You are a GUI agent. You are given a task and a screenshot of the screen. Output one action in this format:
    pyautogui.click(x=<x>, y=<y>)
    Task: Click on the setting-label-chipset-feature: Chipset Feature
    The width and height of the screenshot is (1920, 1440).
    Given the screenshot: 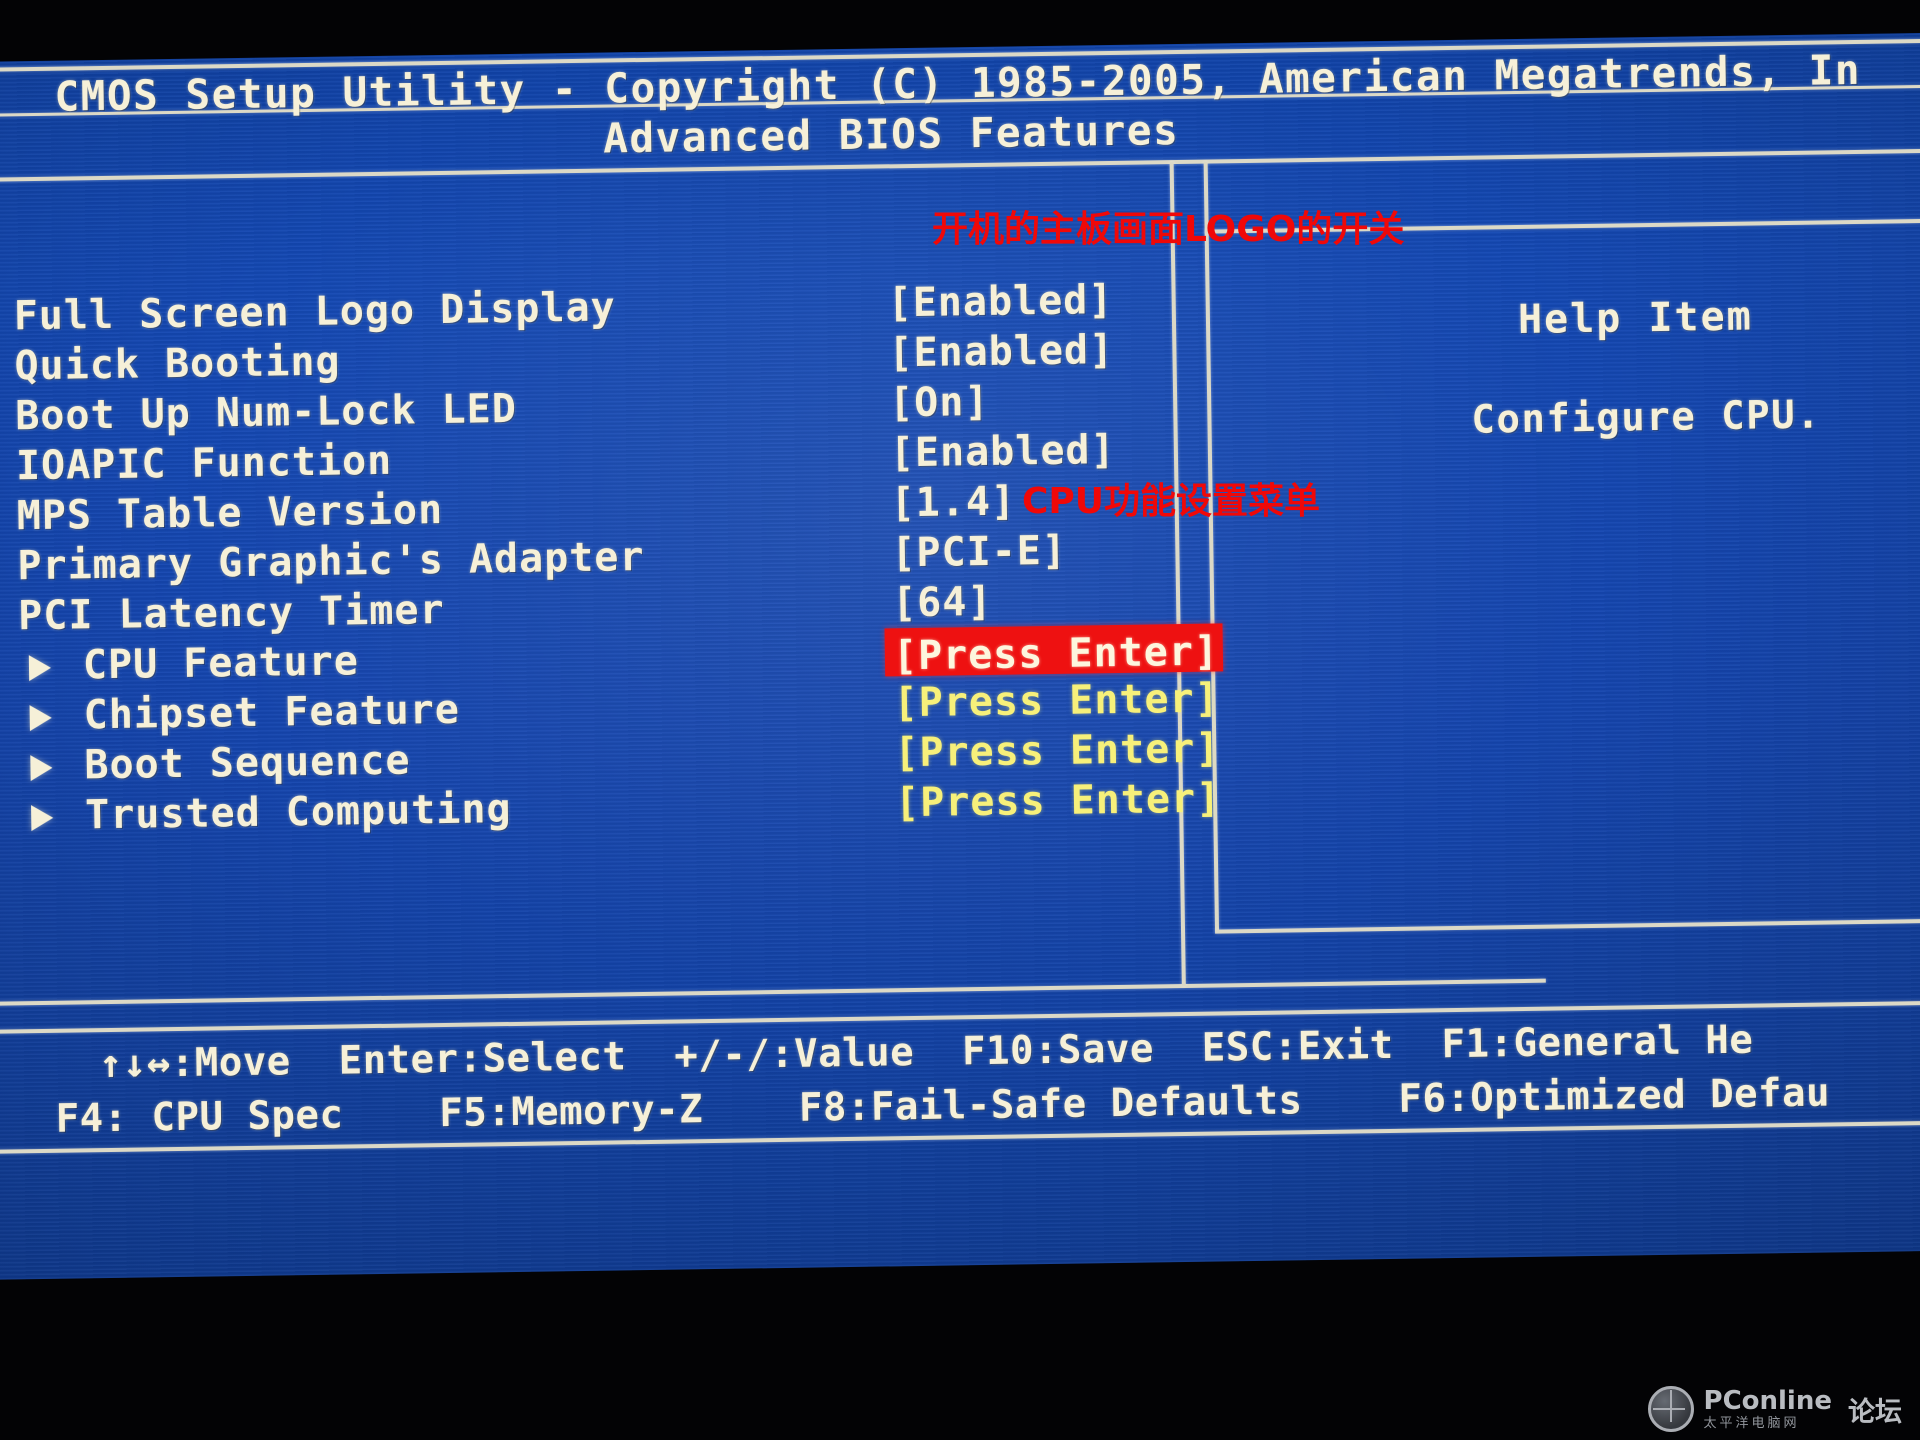 What is the action you would take?
    pyautogui.click(x=271, y=713)
    